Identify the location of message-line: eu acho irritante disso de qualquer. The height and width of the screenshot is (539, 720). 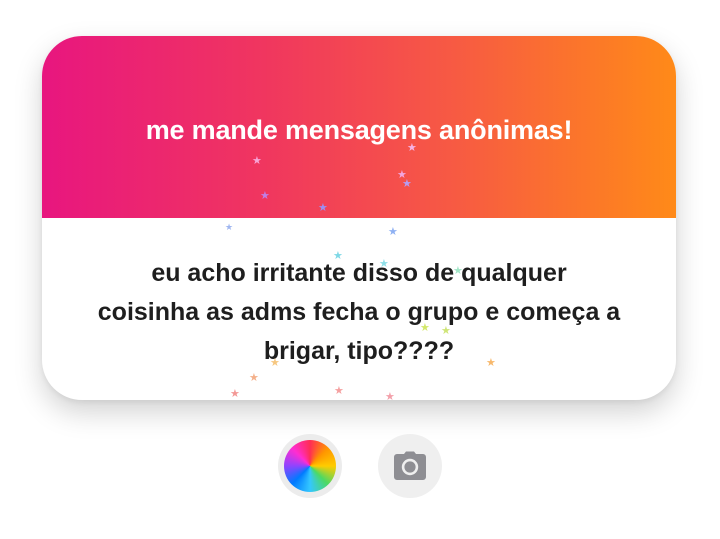
(359, 272).